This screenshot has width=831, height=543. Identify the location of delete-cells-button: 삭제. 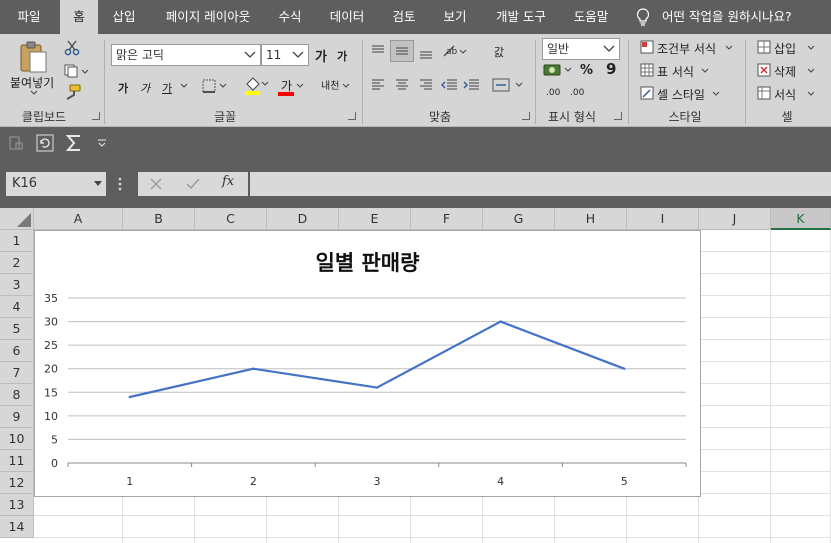
(785, 71).